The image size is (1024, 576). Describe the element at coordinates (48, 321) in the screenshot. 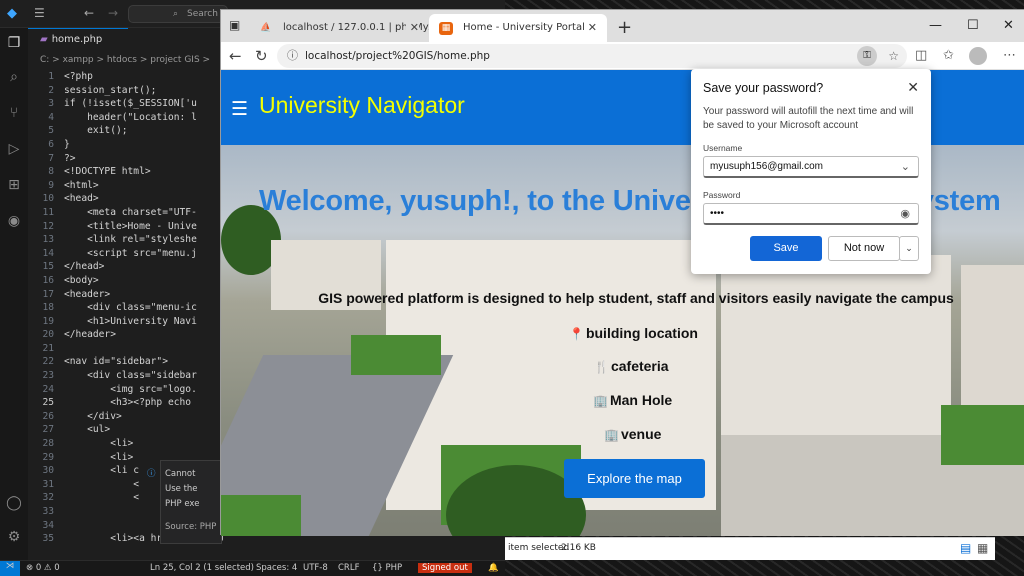

I see `line-number: 19` at that location.